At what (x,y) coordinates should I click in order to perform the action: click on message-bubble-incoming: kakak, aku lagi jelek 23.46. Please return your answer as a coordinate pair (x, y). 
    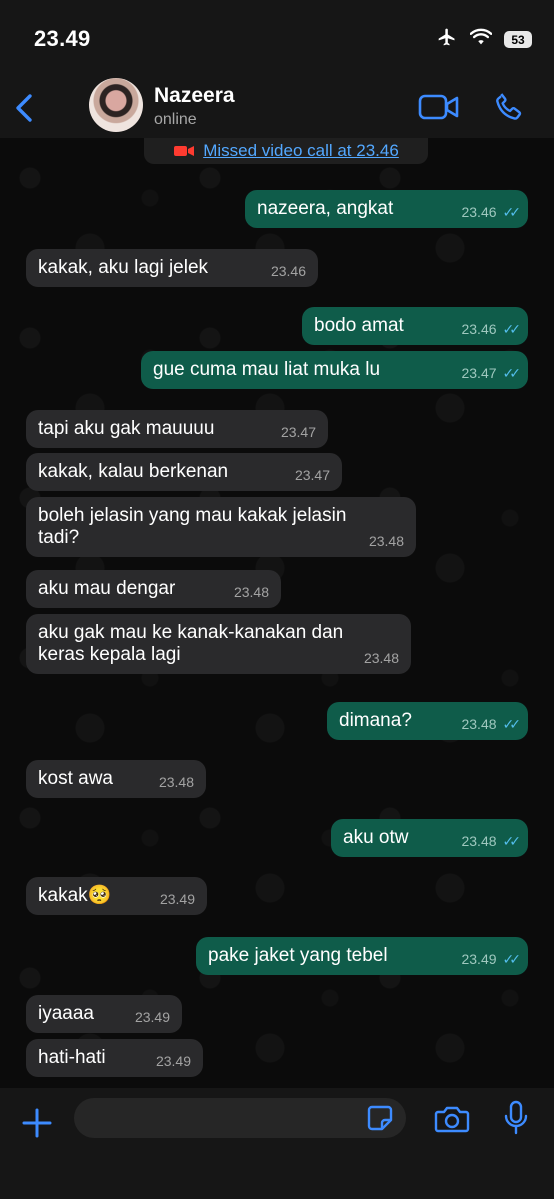
    Looking at the image, I should click on (172, 268).